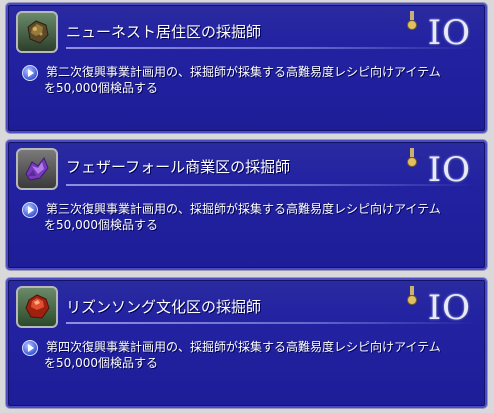  Describe the element at coordinates (164, 32) in the screenshot. I see `achievement-title: ニューネスト居住区の採掘師` at that location.